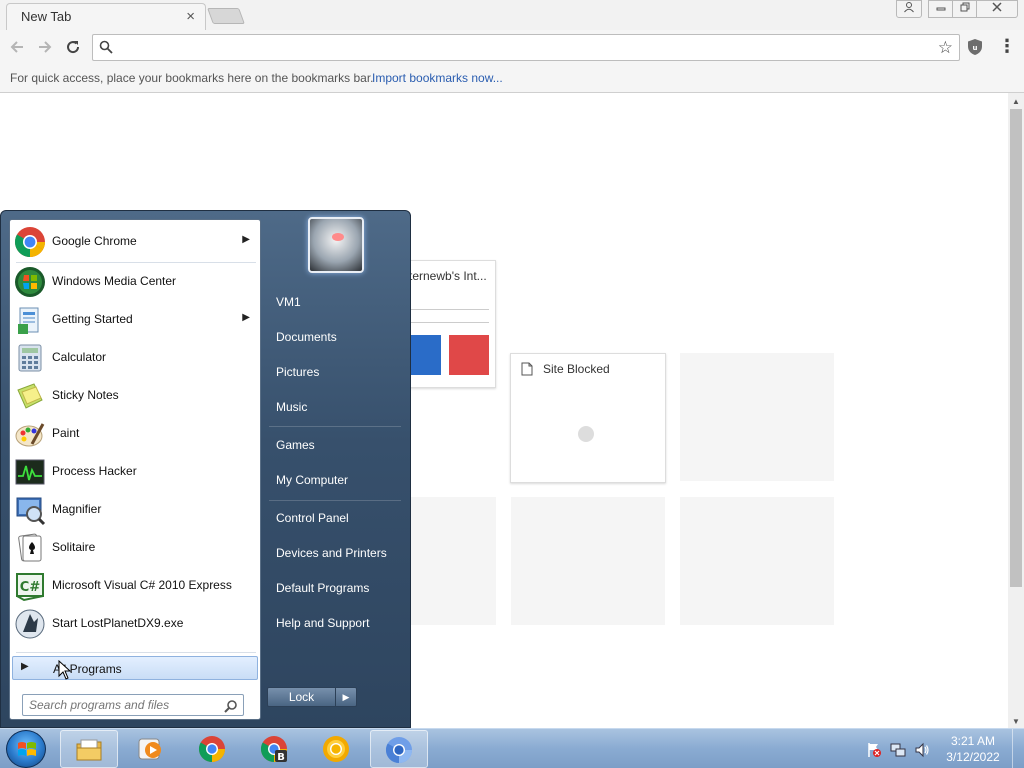 The height and width of the screenshot is (768, 1024). Describe the element at coordinates (135, 434) in the screenshot. I see `program-paint: Paint` at that location.